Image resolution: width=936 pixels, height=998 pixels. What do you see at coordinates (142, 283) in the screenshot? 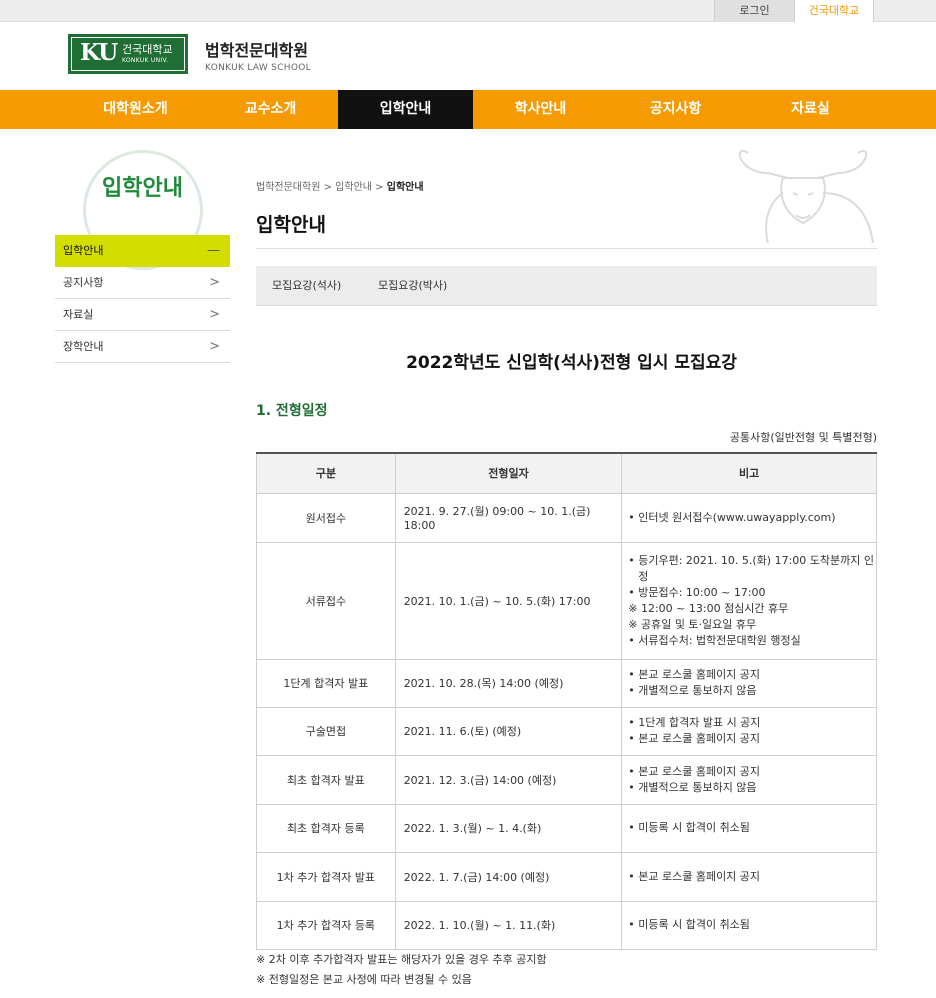
I see `side-item-notices: 공지사항 >` at bounding box center [142, 283].